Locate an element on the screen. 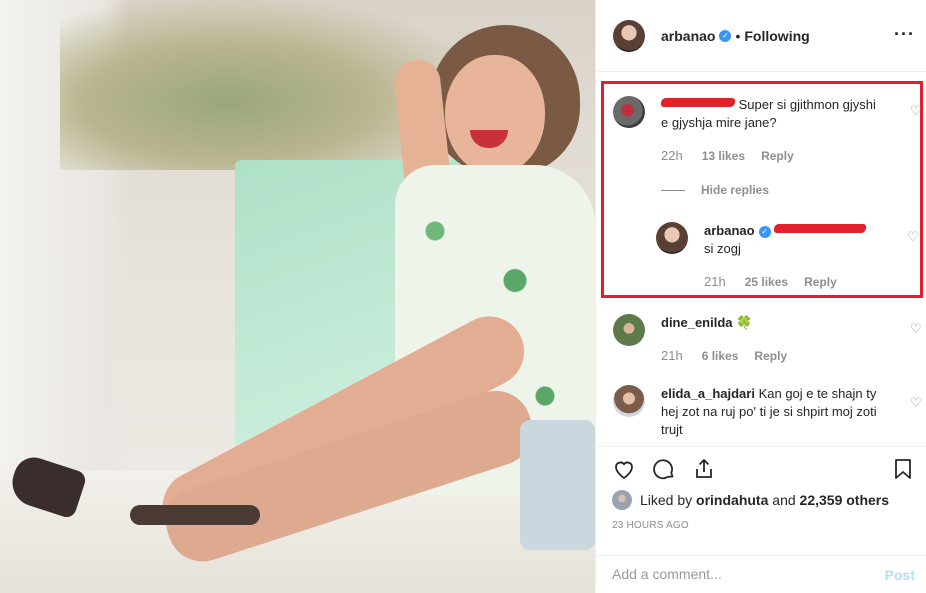 Image resolution: width=926 pixels, height=593 pixels. reply-body: arbanao ✓ si zogj is located at coordinates (794, 240).